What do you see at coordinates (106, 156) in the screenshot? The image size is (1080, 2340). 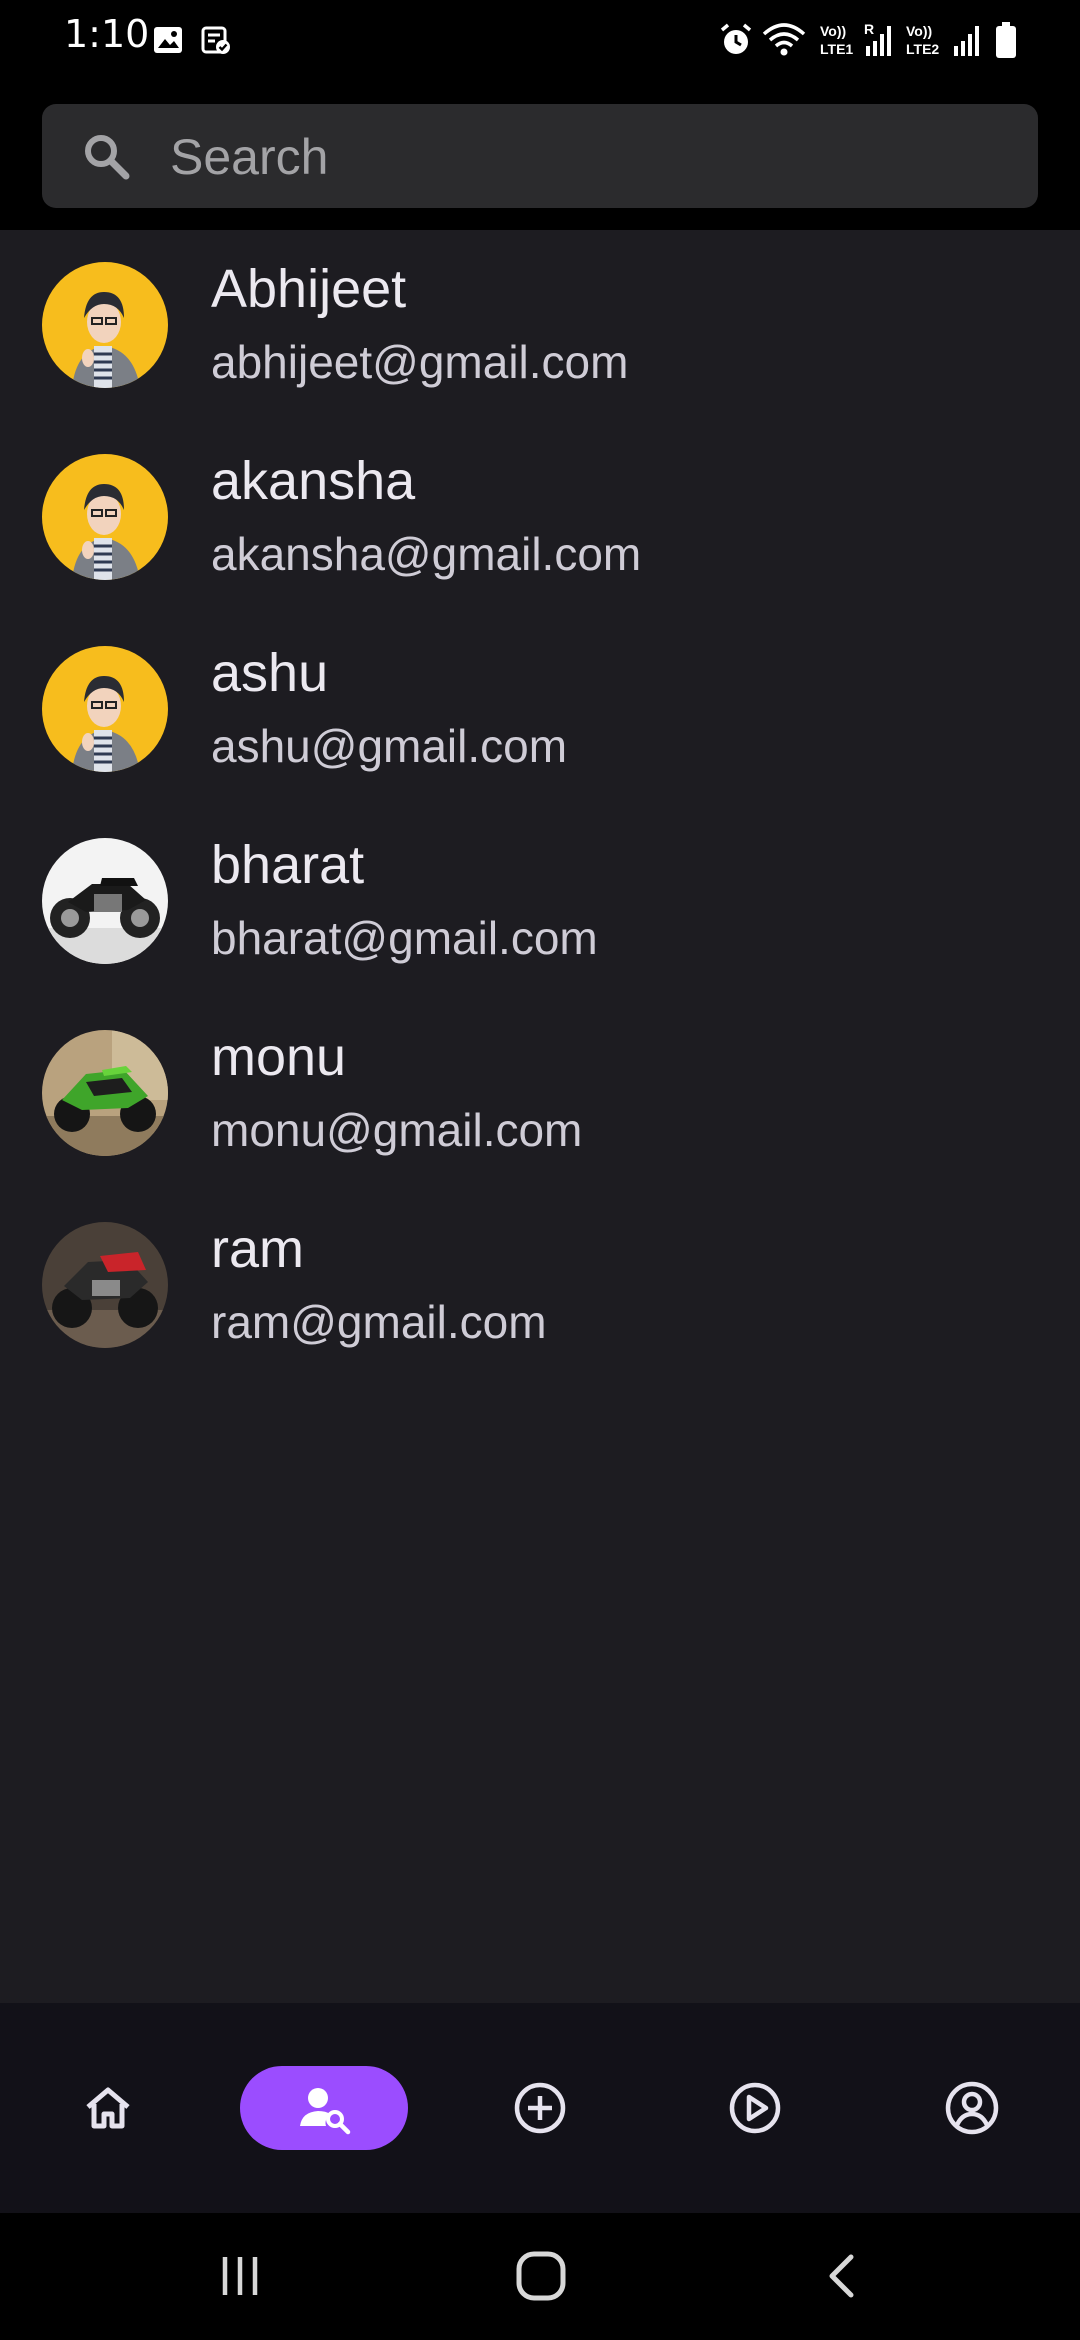 I see `search-icon` at bounding box center [106, 156].